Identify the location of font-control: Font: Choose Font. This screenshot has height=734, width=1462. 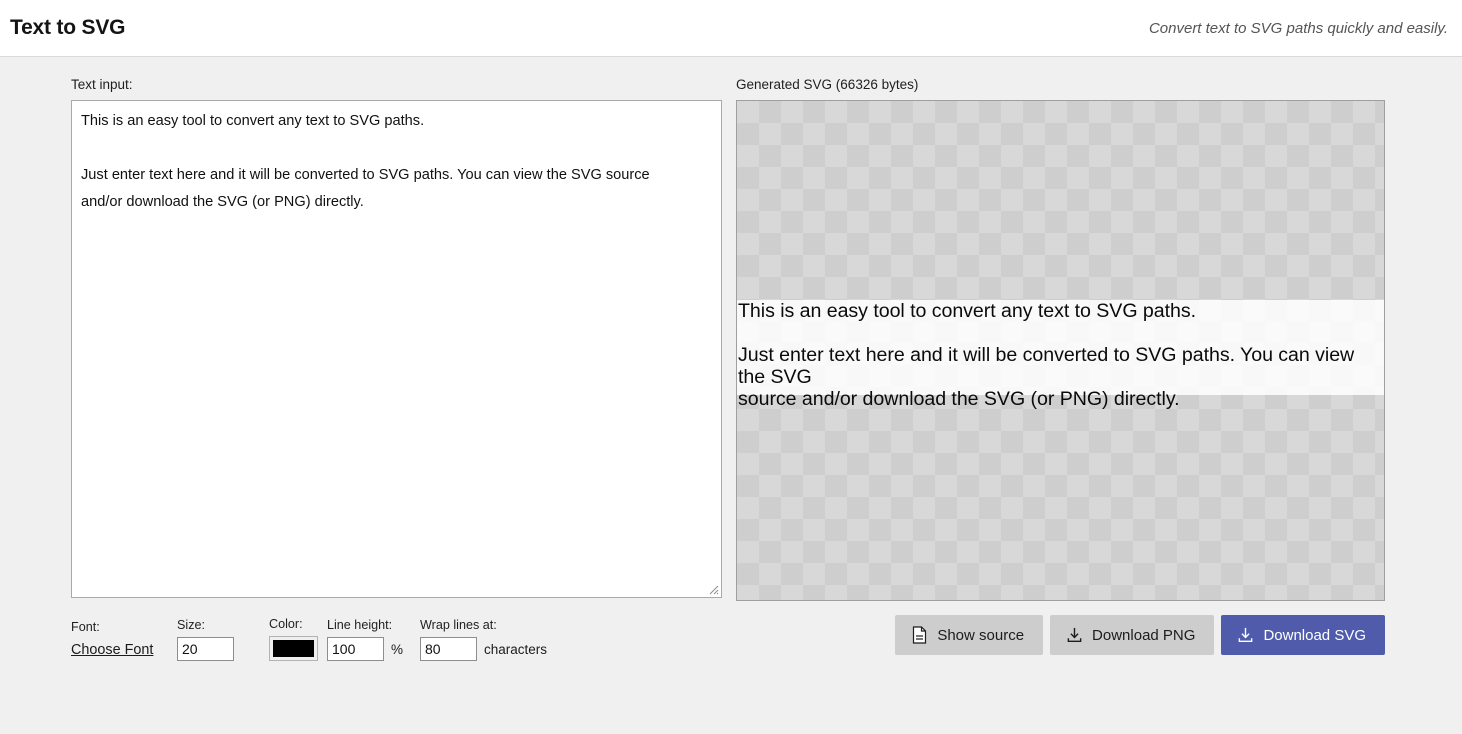
(124, 640).